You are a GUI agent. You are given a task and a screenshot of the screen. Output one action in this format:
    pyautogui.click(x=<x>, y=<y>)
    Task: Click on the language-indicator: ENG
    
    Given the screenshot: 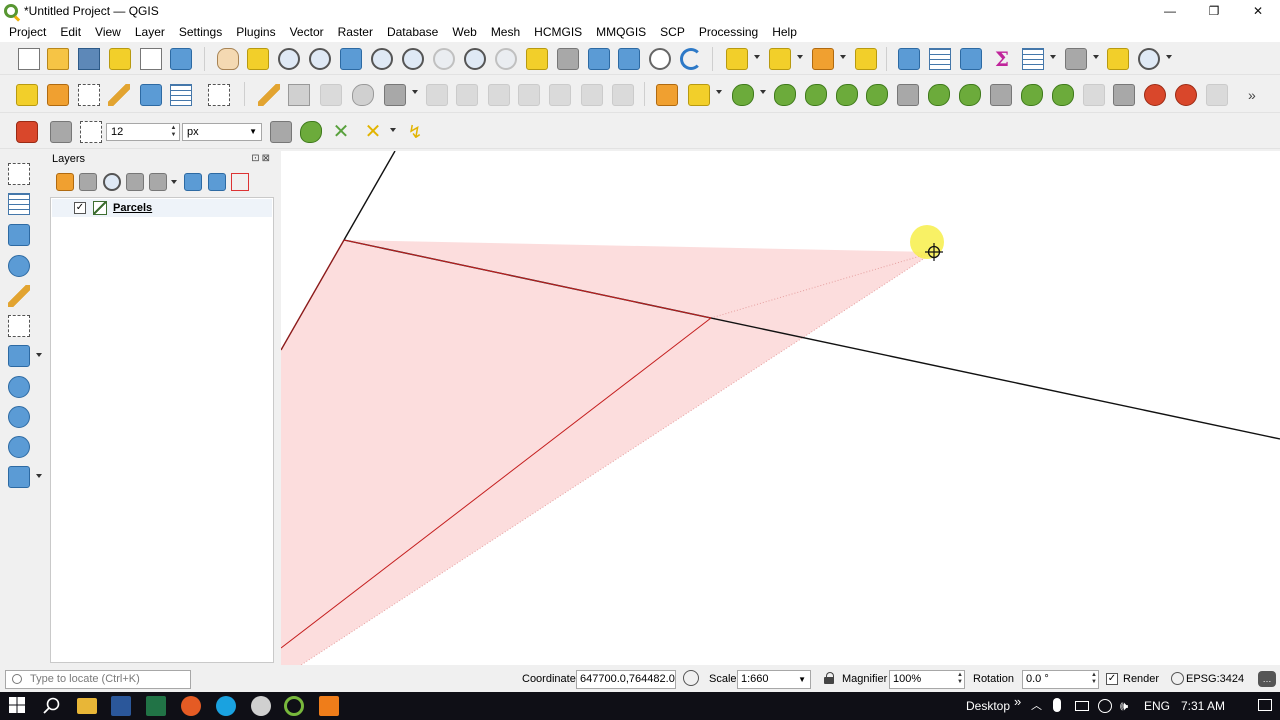 What is the action you would take?
    pyautogui.click(x=1157, y=706)
    